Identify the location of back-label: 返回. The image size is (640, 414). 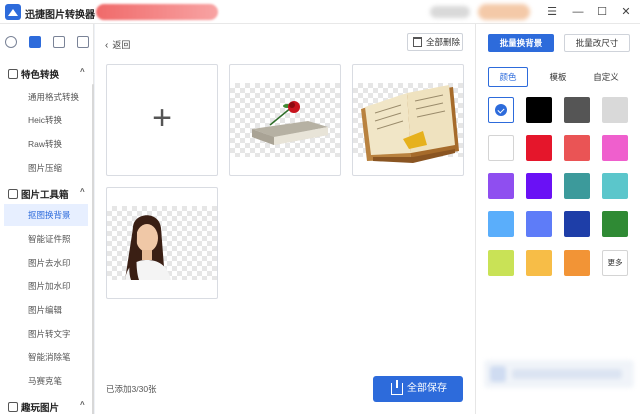
(121, 45).